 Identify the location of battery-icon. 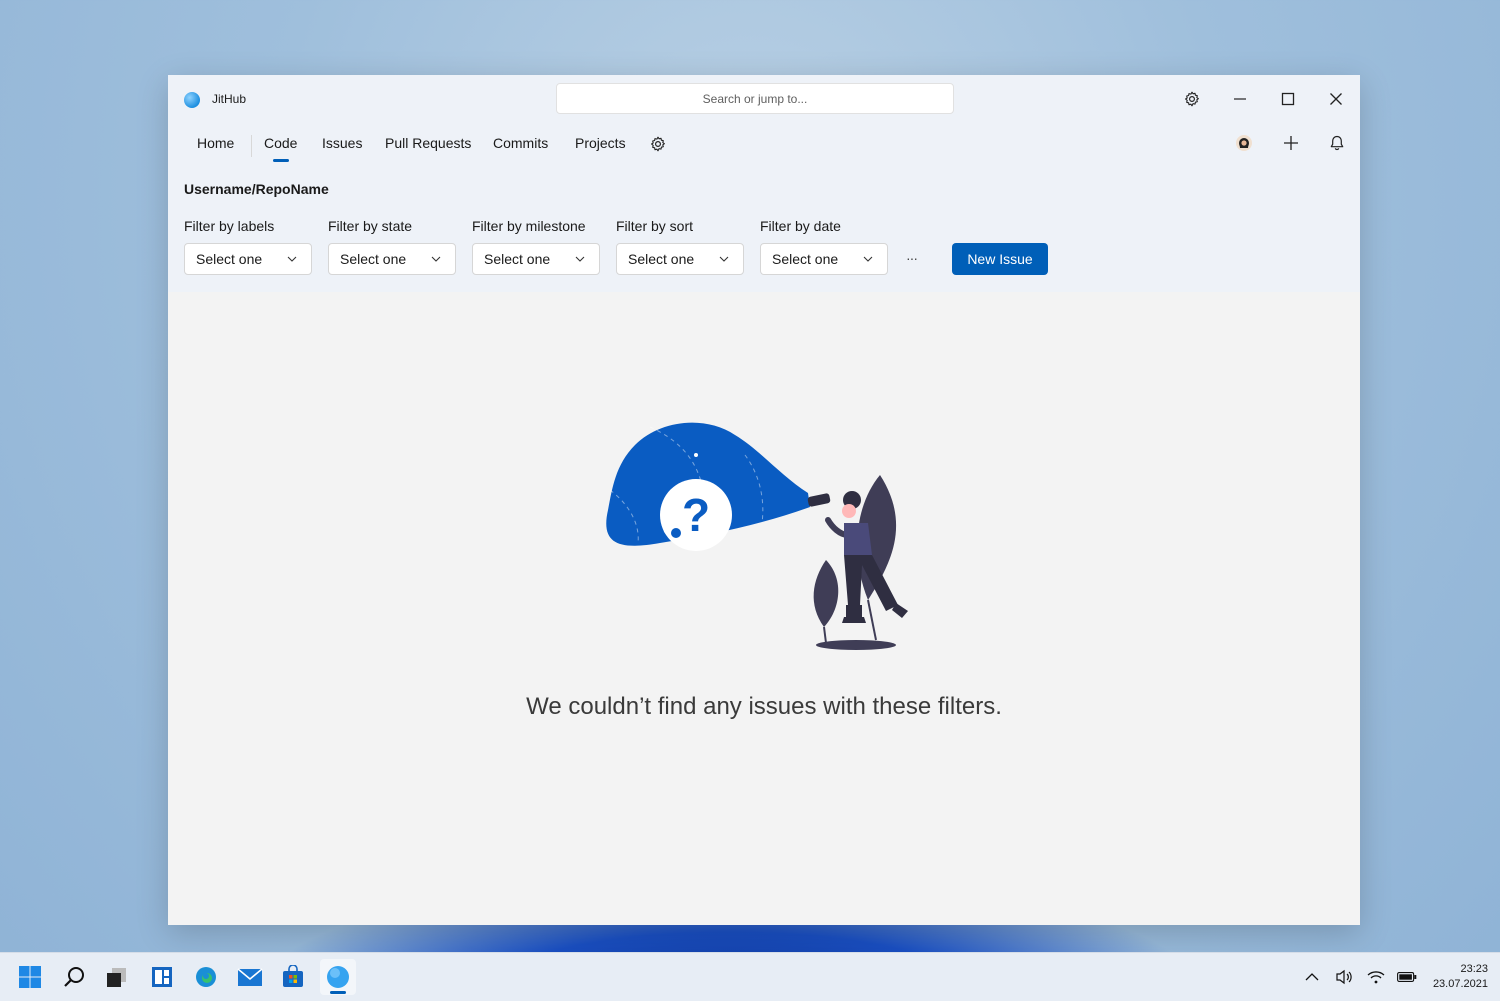
(1407, 977).